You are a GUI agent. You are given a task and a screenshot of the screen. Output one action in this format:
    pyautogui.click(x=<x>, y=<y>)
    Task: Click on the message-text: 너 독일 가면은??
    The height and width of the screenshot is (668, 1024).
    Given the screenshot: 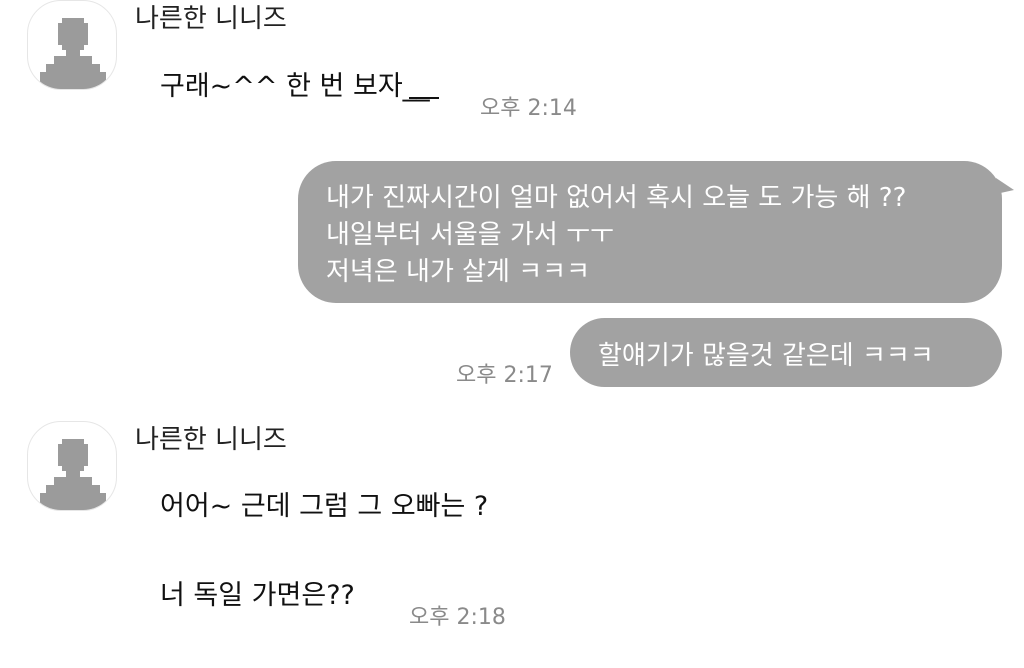 What is the action you would take?
    pyautogui.click(x=257, y=595)
    